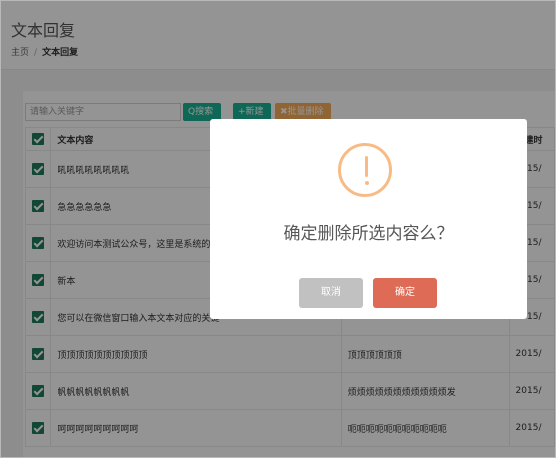  I want to click on warning-icon, so click(365, 170).